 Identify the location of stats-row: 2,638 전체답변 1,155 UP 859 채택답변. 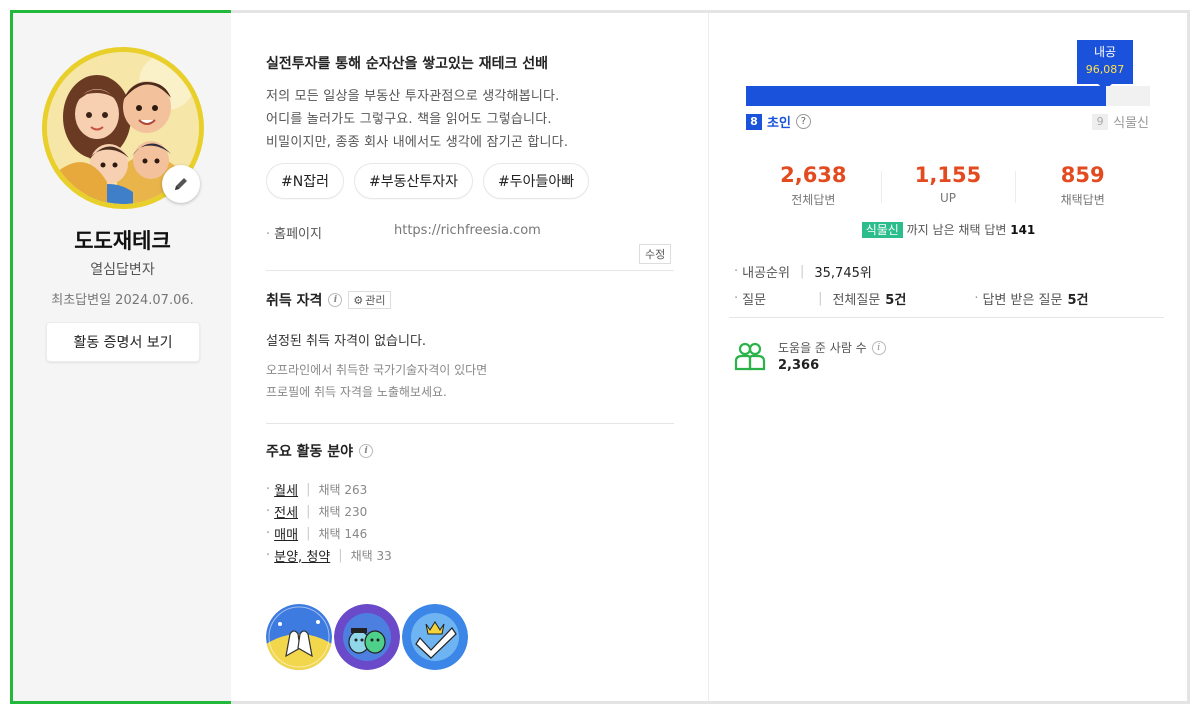
(948, 185).